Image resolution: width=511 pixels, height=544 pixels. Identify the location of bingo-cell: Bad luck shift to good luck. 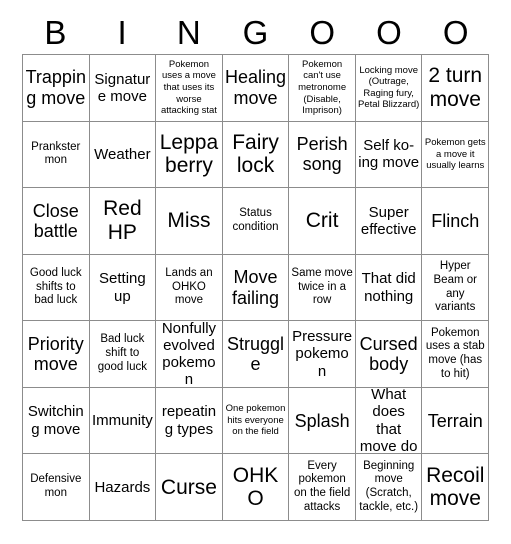
(123, 354).